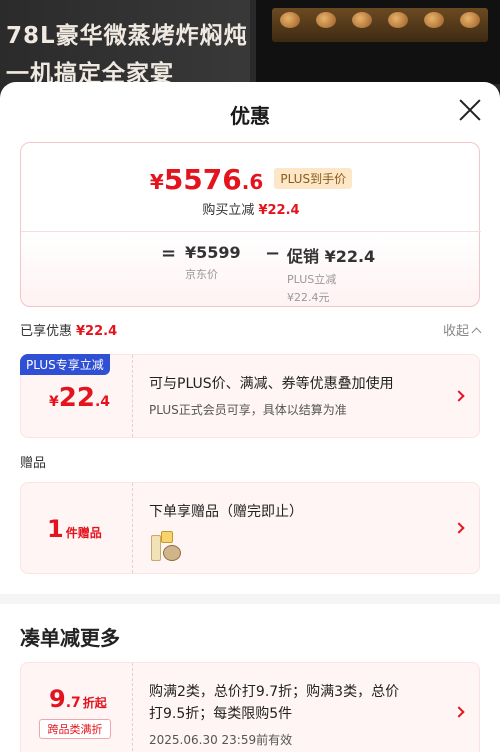 The height and width of the screenshot is (752, 500). I want to click on discount-unit: 折起, so click(94, 703).